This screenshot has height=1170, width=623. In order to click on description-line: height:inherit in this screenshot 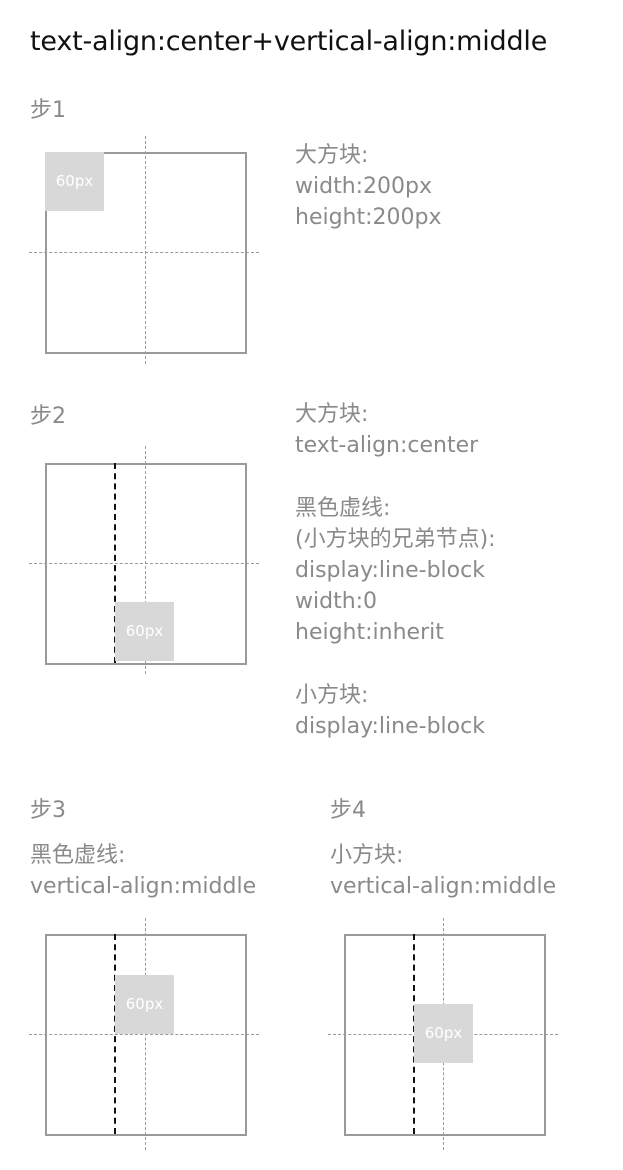, I will do `click(369, 632)`.